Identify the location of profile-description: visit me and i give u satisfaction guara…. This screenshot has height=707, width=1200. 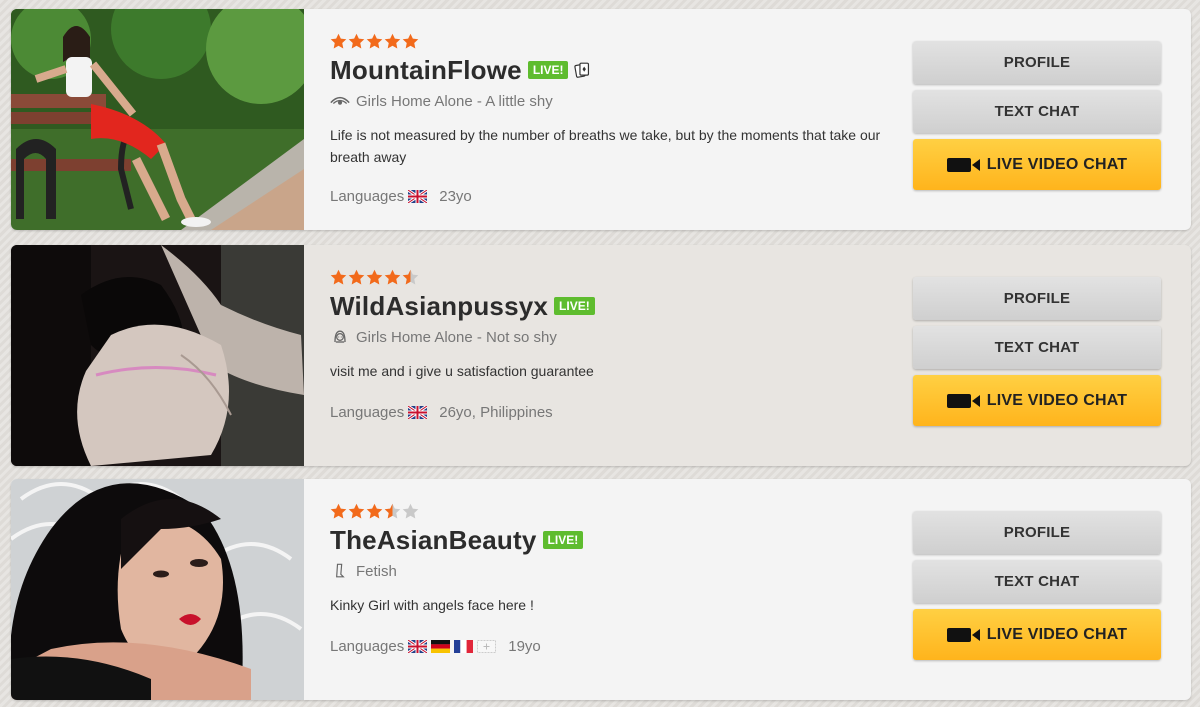
(462, 371).